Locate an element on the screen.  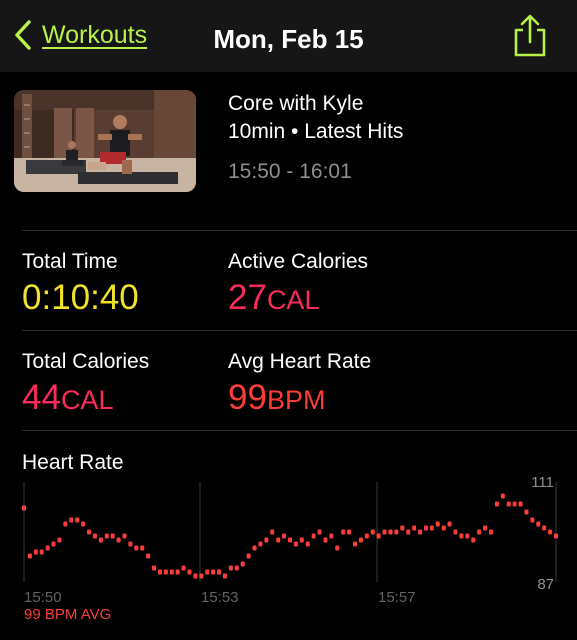
x-tick-label: 15:50 is located at coordinates (43, 597).